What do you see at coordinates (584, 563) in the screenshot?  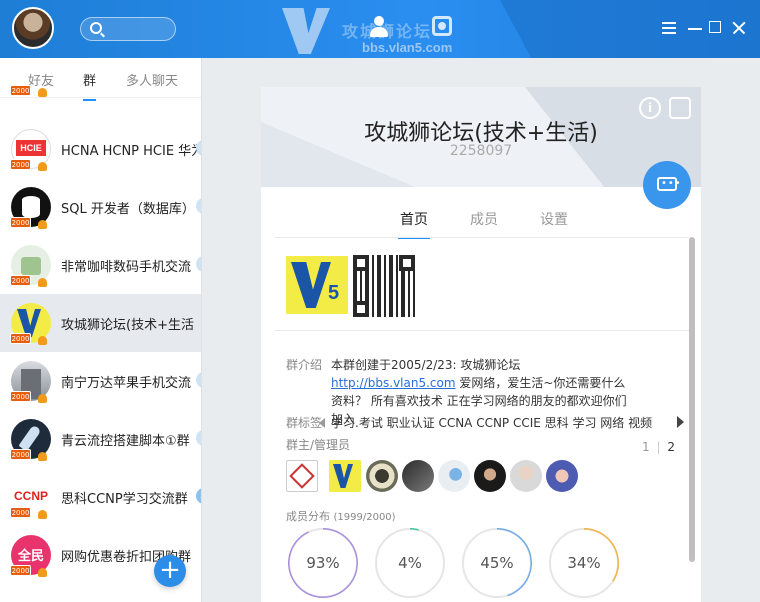 I see `distribution-ring: 34%` at bounding box center [584, 563].